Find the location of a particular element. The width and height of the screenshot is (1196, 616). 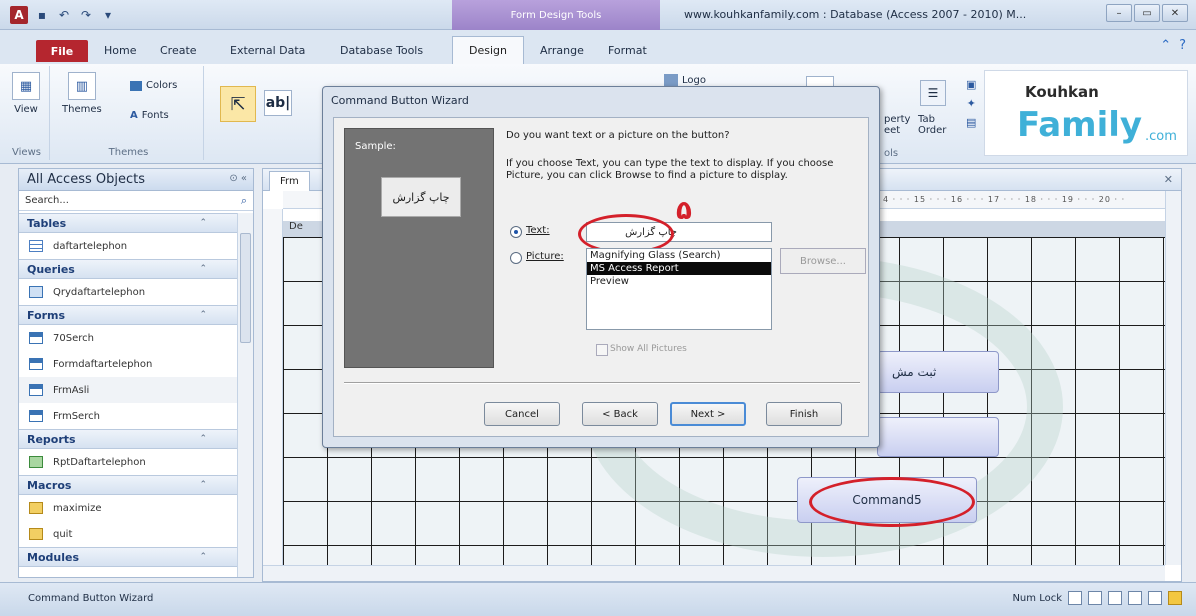

select-pointer-icon: ⇱ is located at coordinates (238, 104).